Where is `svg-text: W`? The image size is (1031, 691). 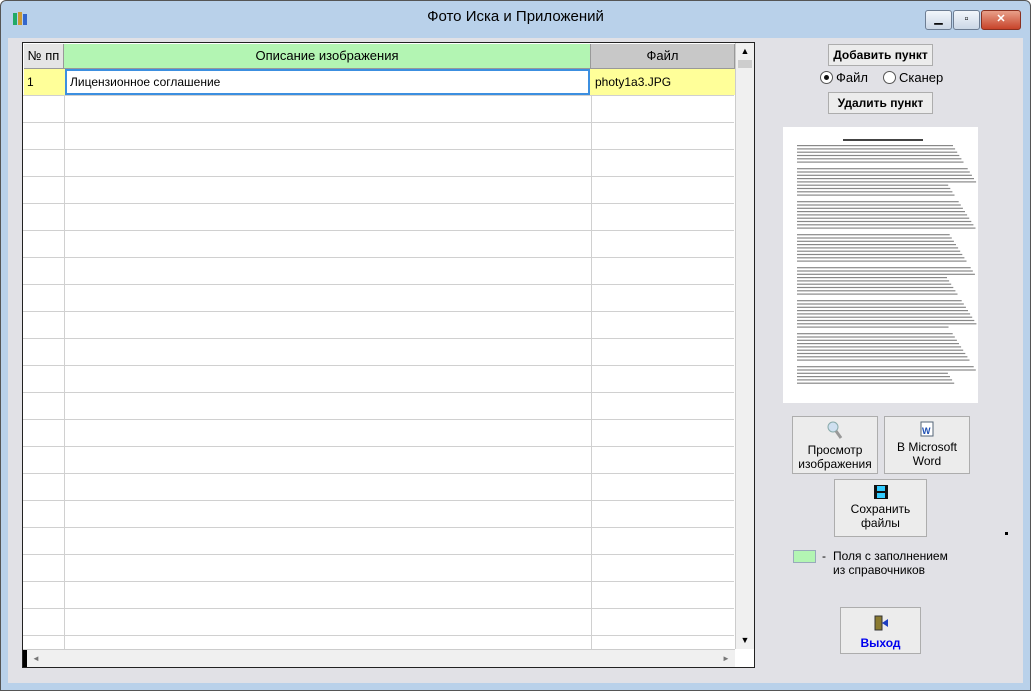
svg-text: W is located at coordinates (926, 431).